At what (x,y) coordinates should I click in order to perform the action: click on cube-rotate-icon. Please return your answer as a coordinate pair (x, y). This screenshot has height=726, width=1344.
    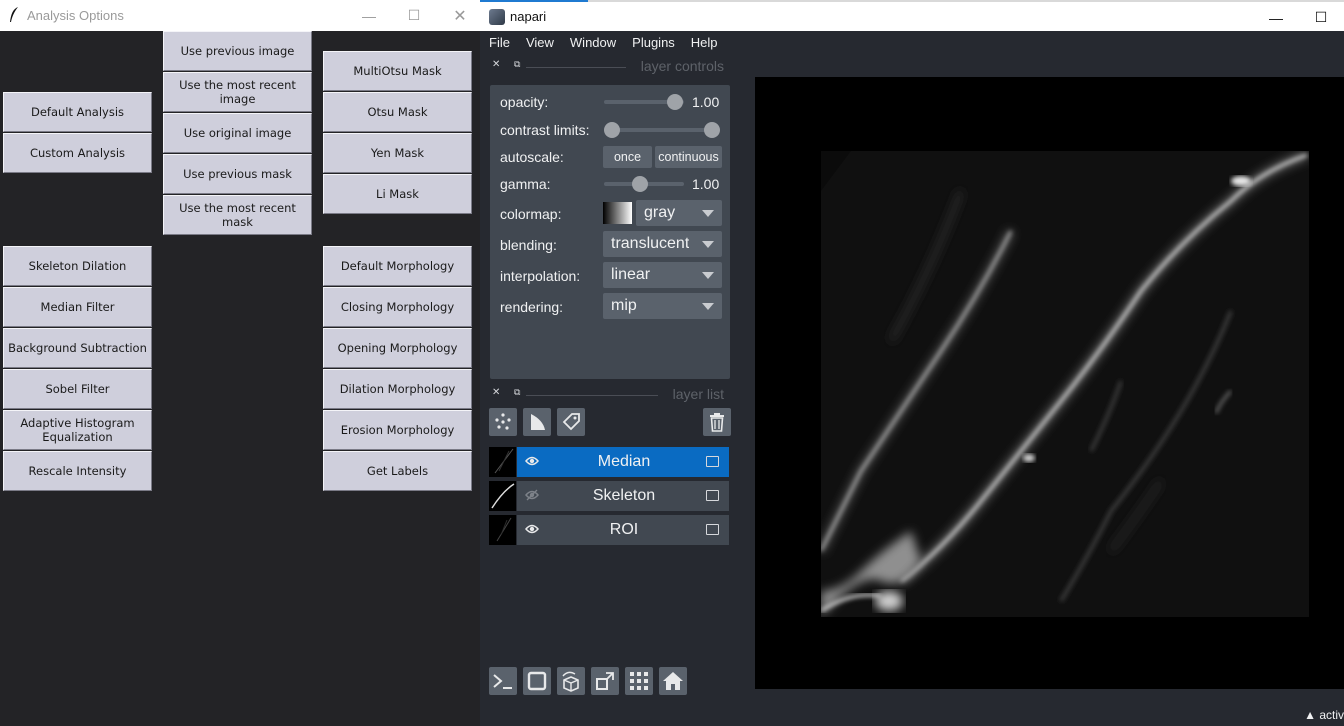
    Looking at the image, I should click on (570, 681).